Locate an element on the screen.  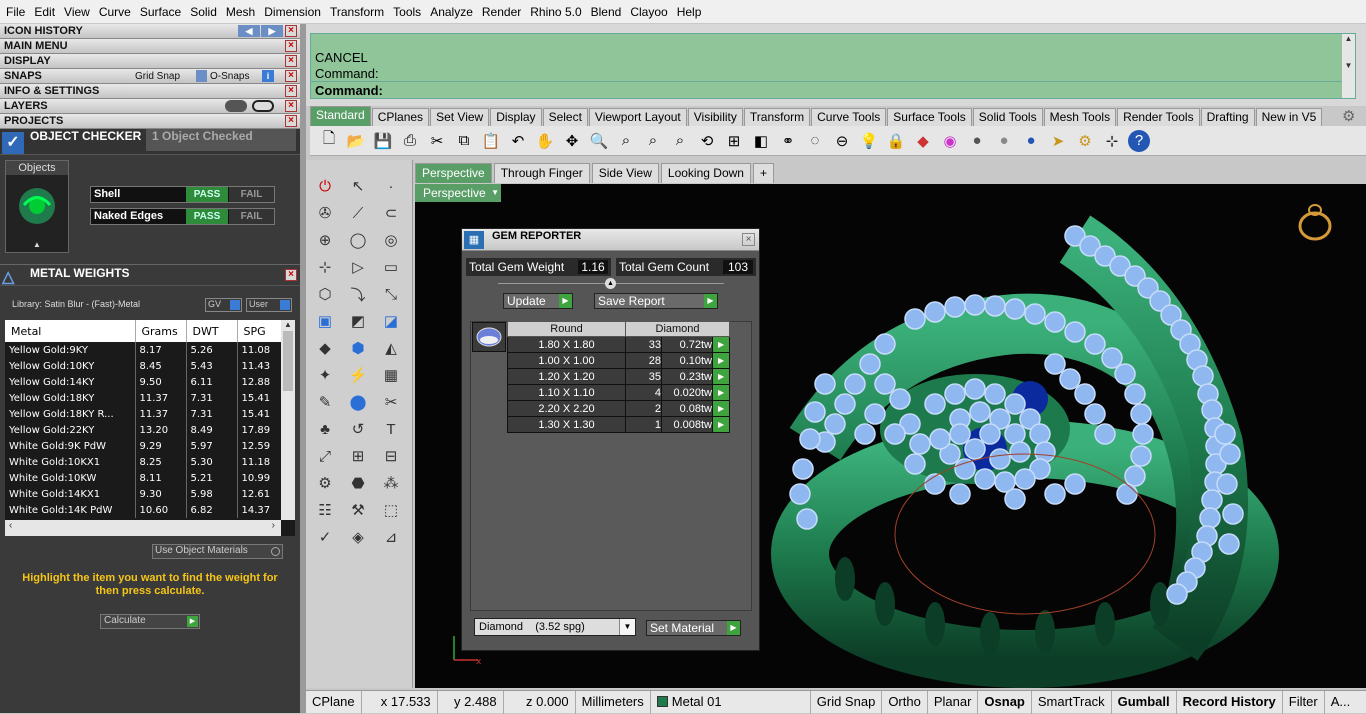
copy-icon: ⧉ is located at coordinates (464, 141).